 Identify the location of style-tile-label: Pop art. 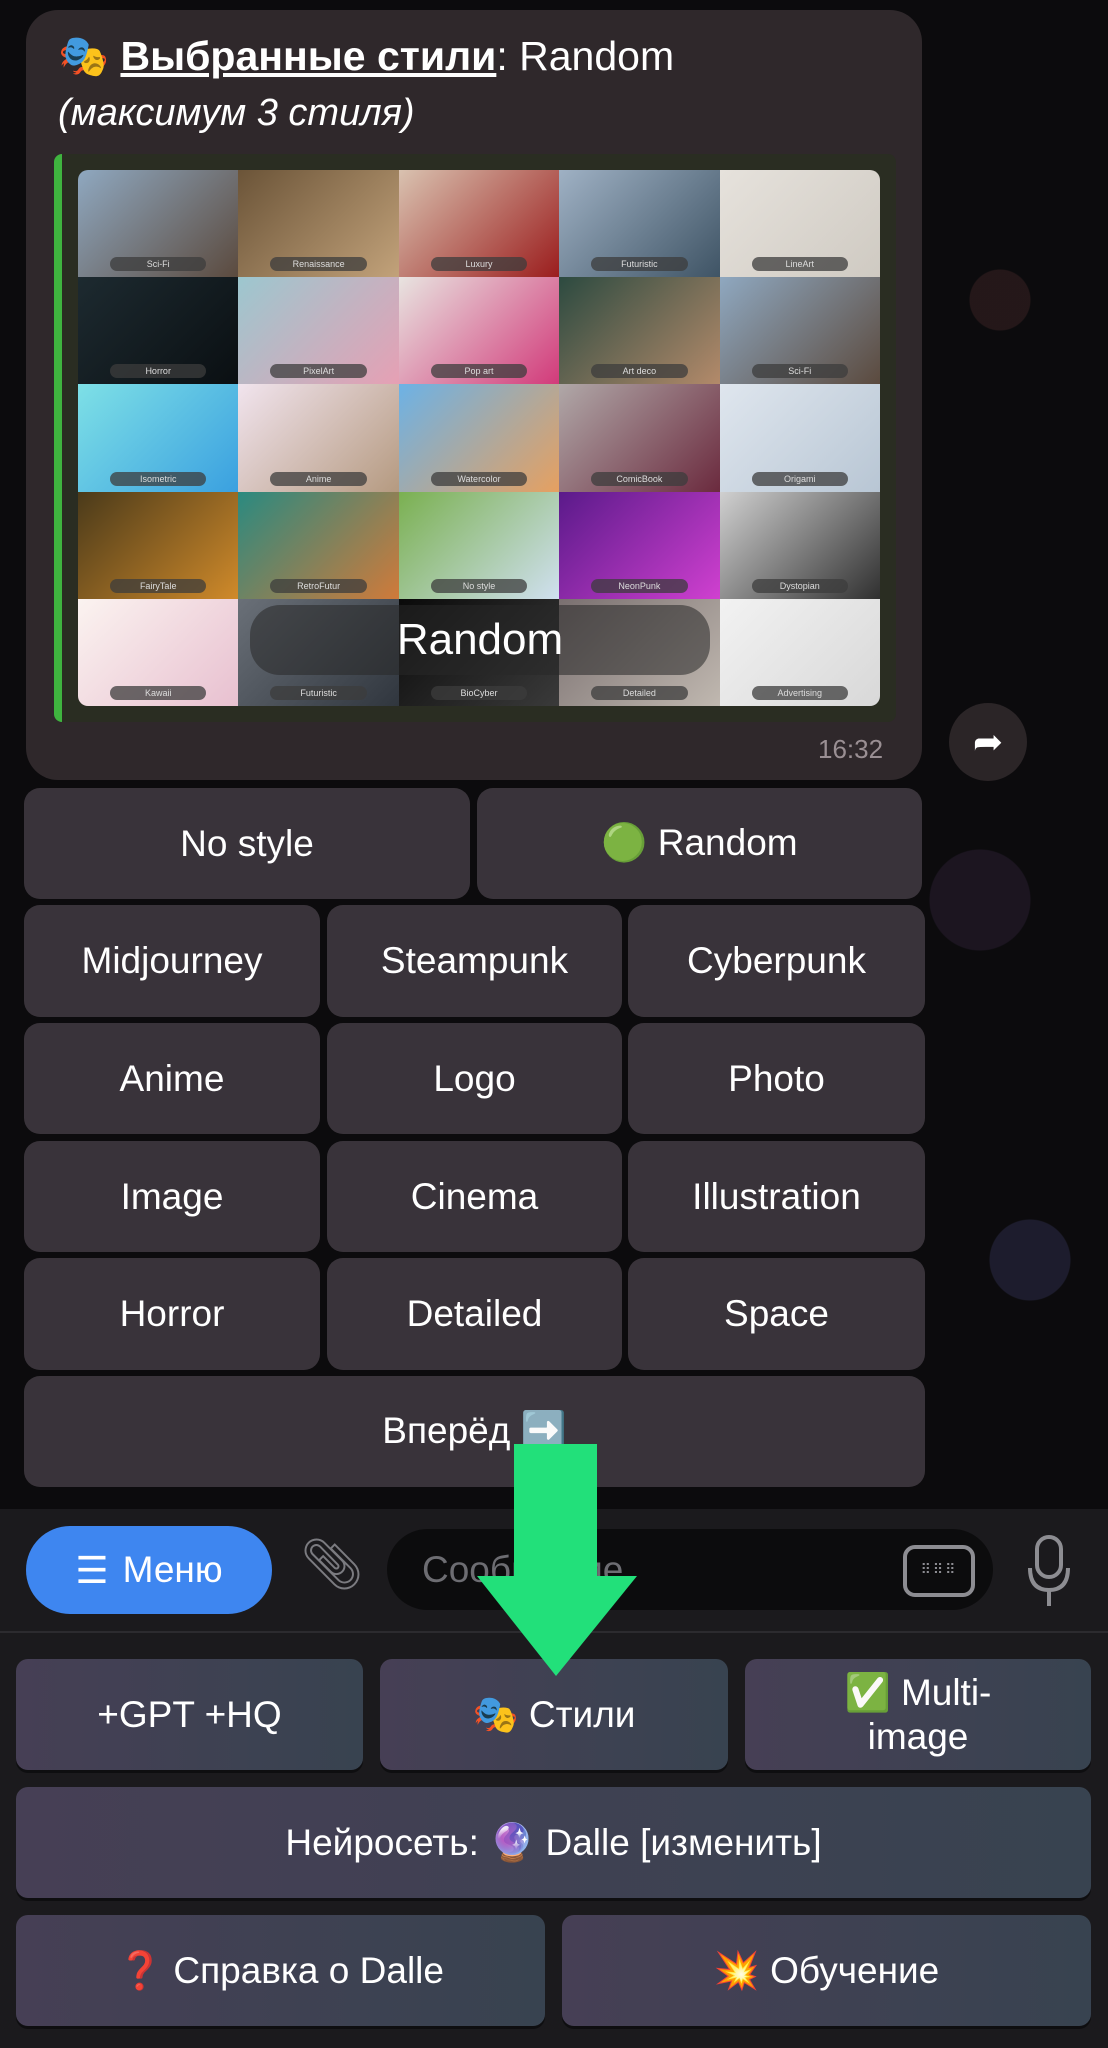
(479, 371).